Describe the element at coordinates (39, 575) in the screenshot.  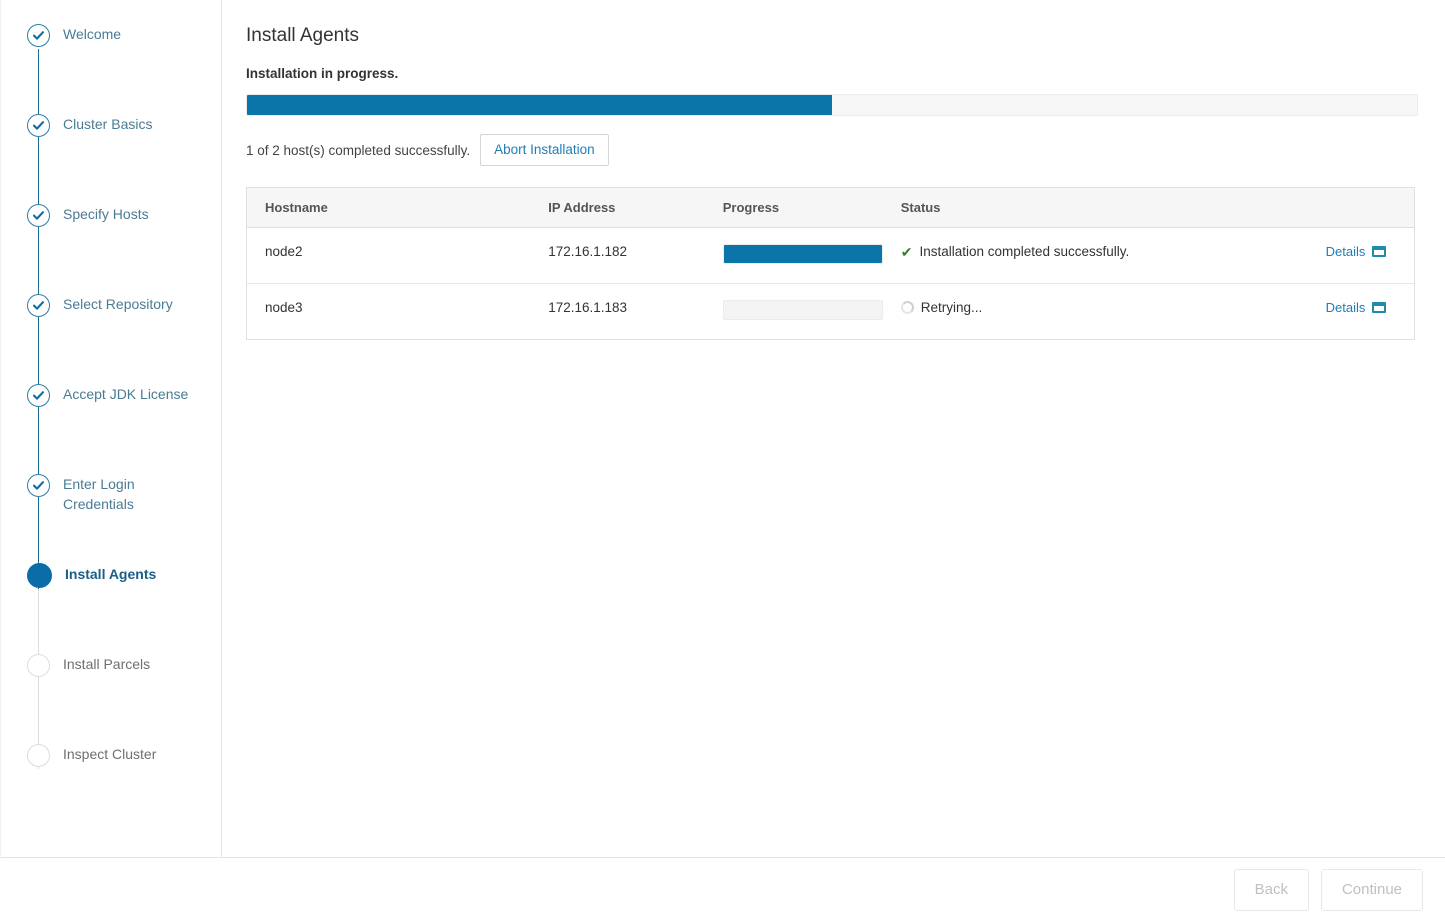
I see `step-current-dot-icon` at that location.